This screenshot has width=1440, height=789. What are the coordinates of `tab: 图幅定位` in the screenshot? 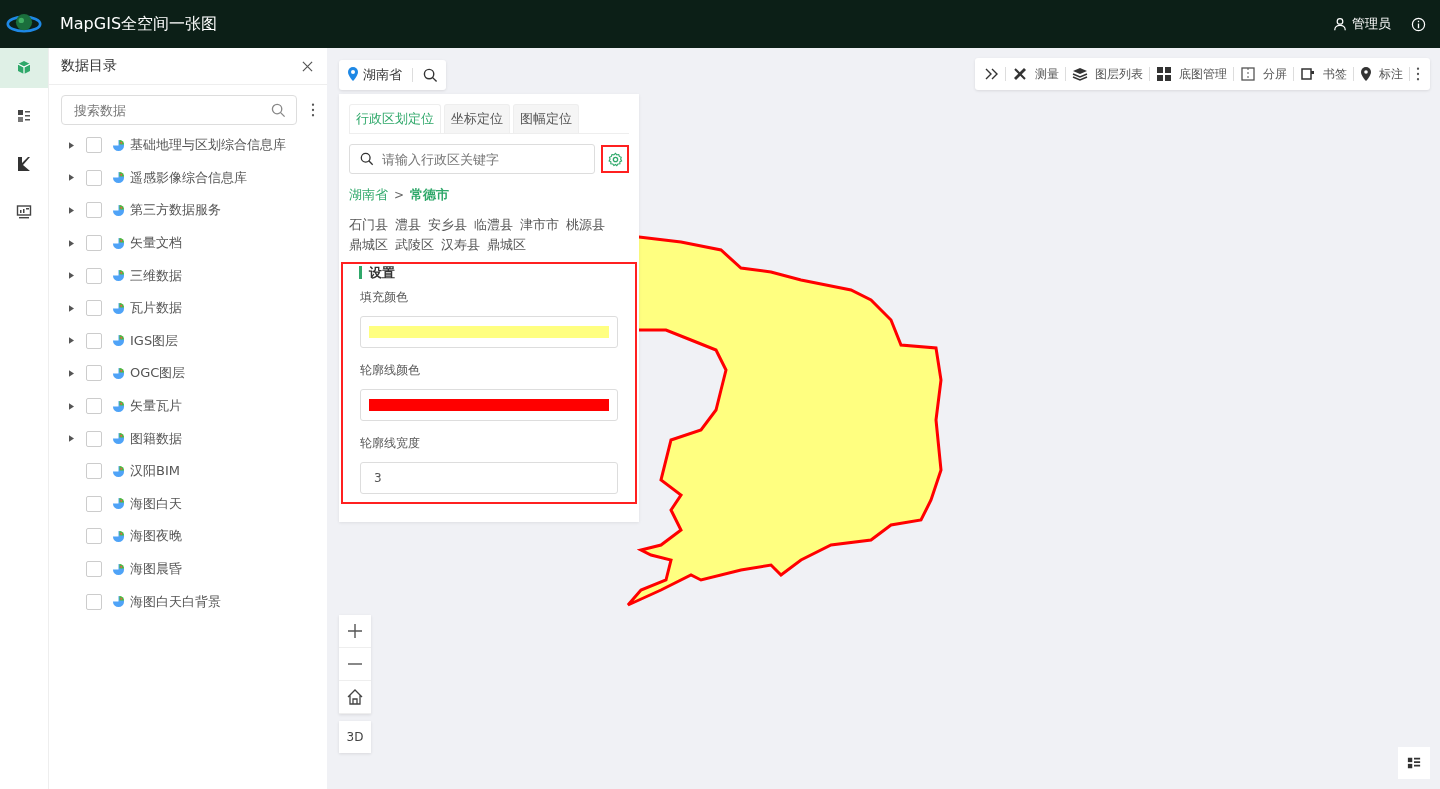 It's located at (546, 118).